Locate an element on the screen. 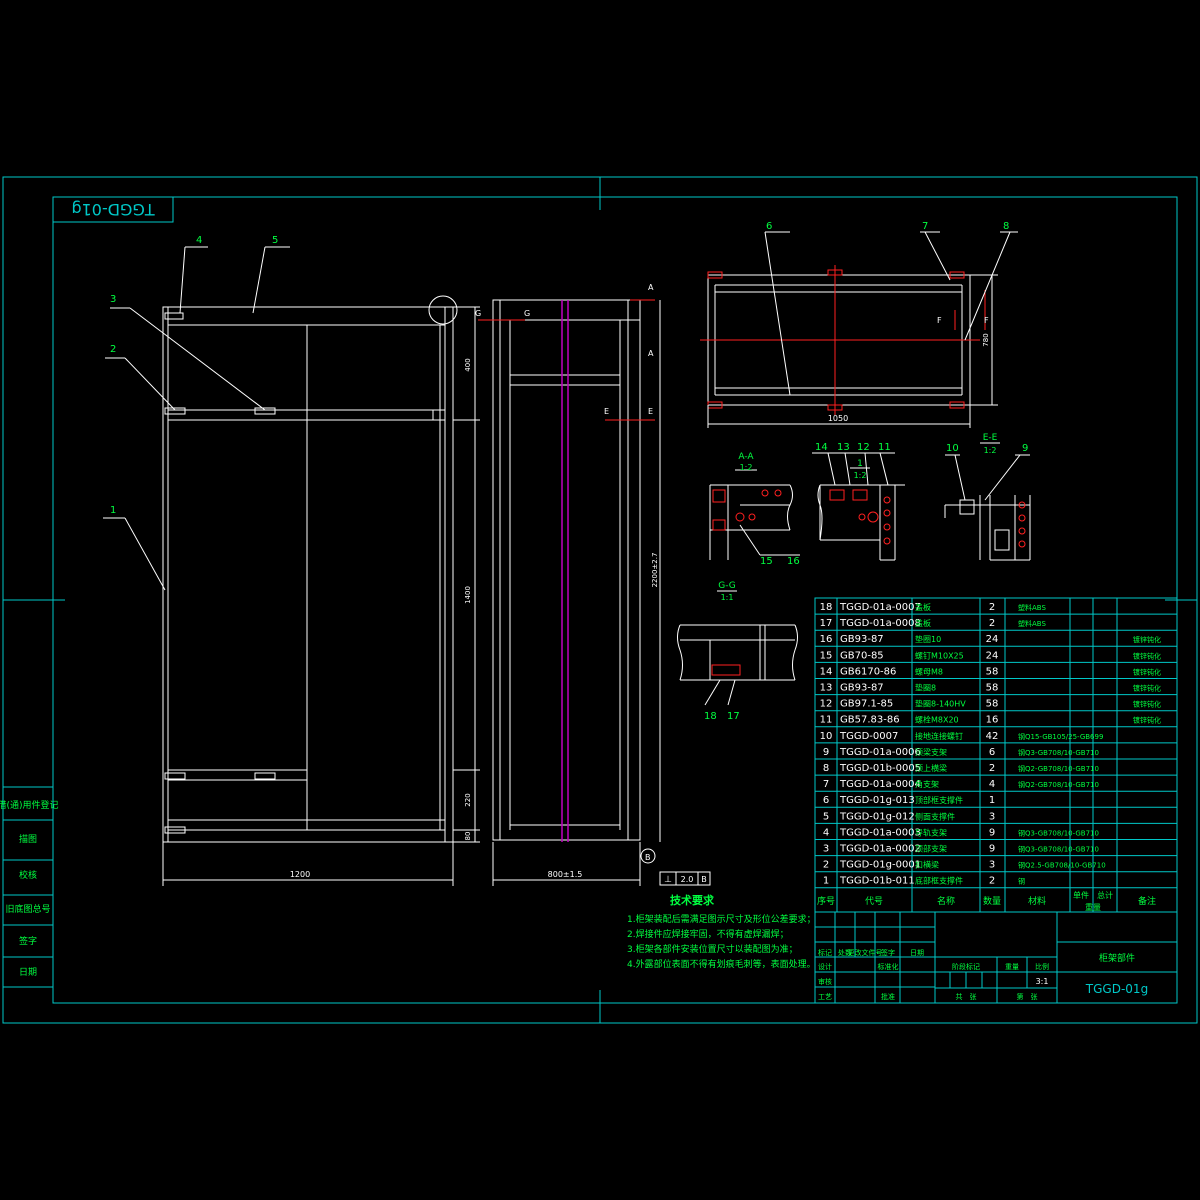  detail-gg-labels: G-G 1:1 18 17 is located at coordinates (722, 651).